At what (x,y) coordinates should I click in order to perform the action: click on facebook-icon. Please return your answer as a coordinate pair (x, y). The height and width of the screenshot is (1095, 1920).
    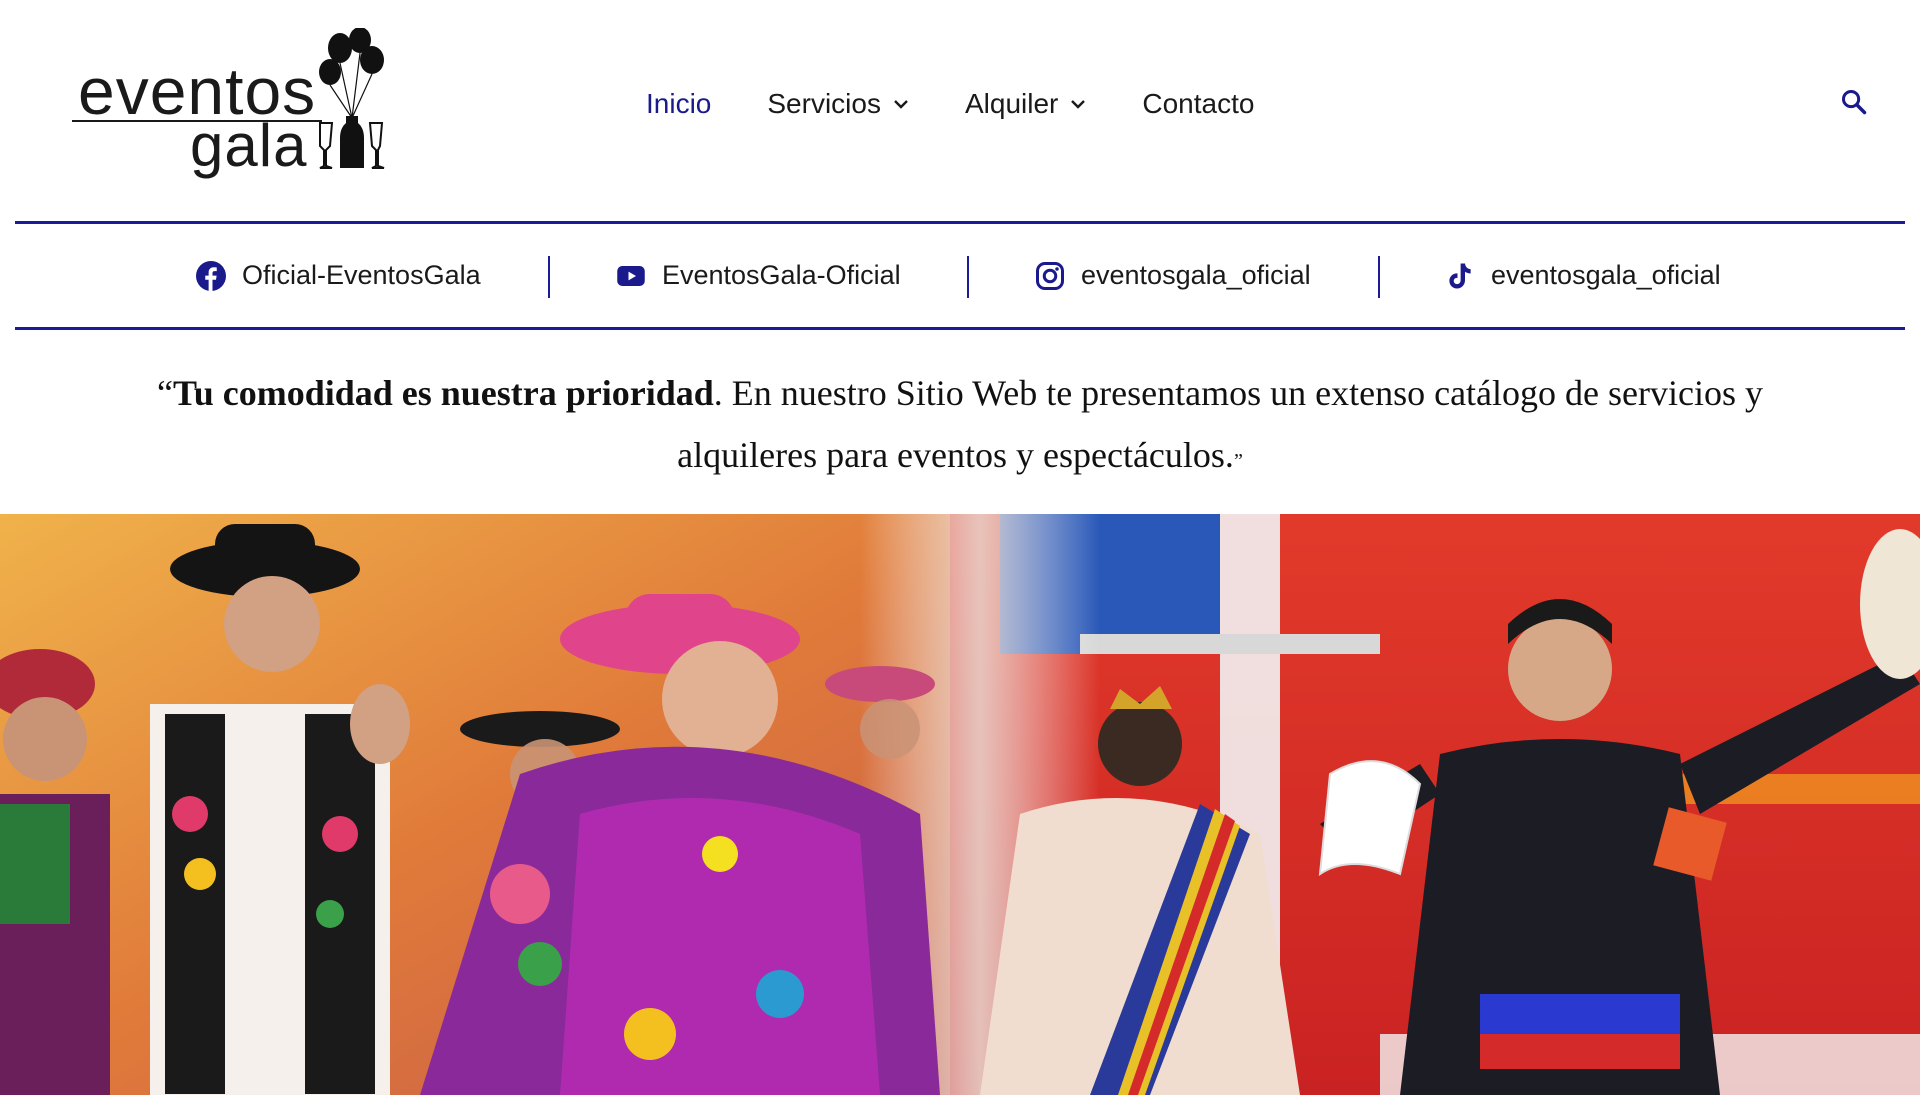
    Looking at the image, I should click on (211, 275).